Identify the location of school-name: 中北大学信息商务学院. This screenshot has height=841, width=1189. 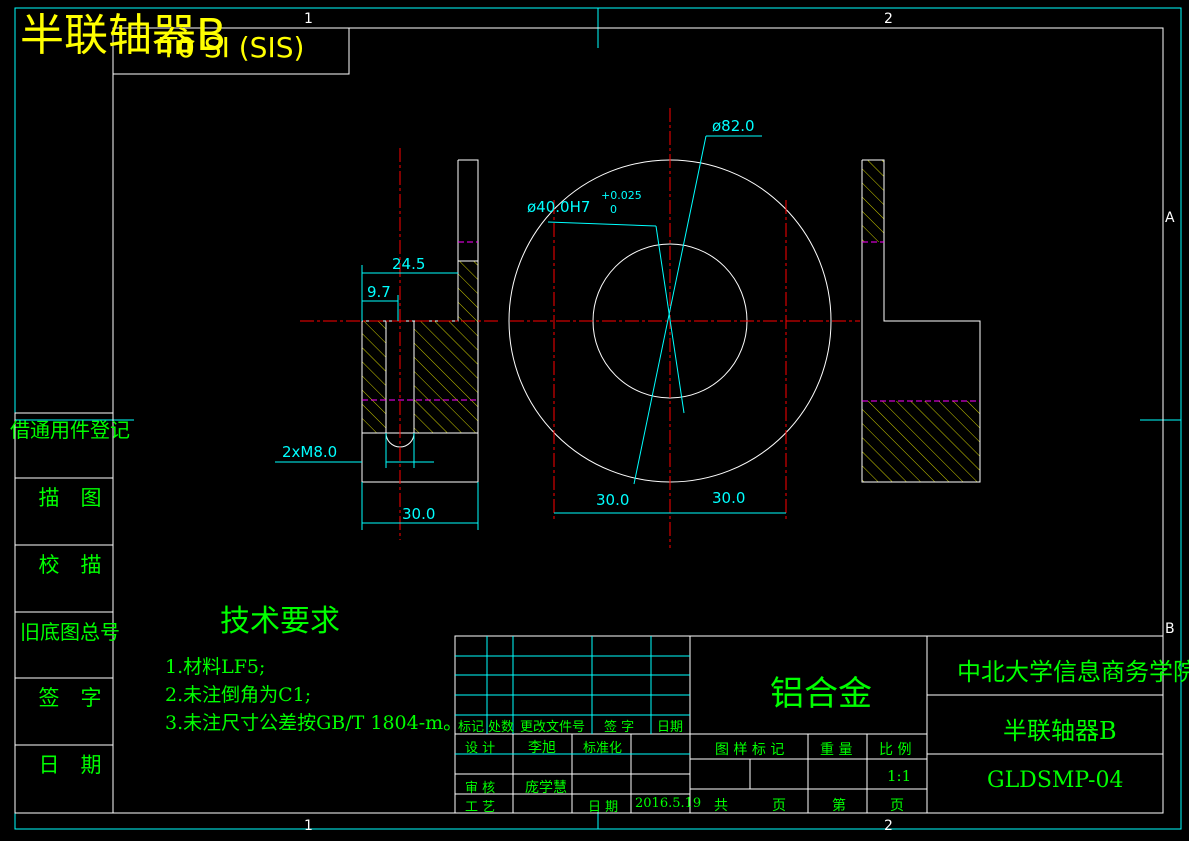
(1073, 672).